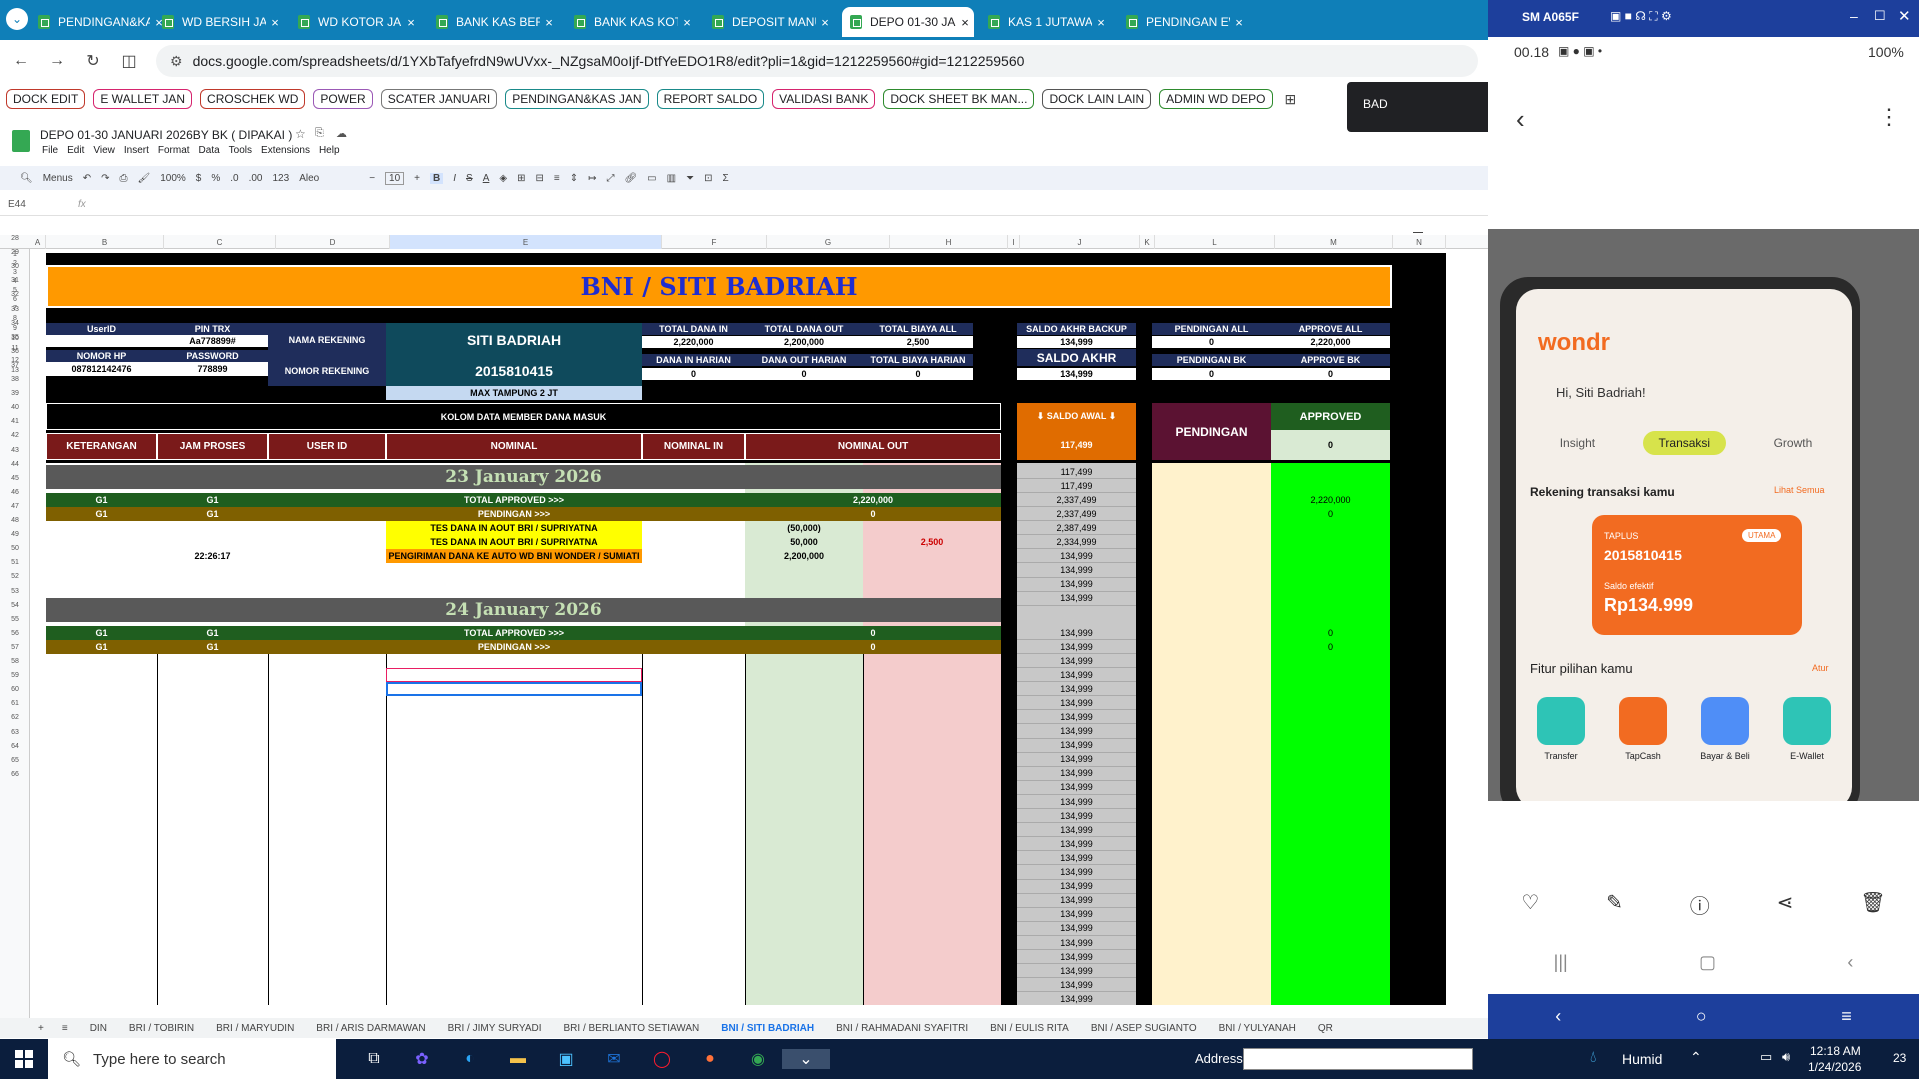 This screenshot has height=1079, width=1919. Describe the element at coordinates (1880, 16) in the screenshot. I see `maximize-icon: ☐` at that location.